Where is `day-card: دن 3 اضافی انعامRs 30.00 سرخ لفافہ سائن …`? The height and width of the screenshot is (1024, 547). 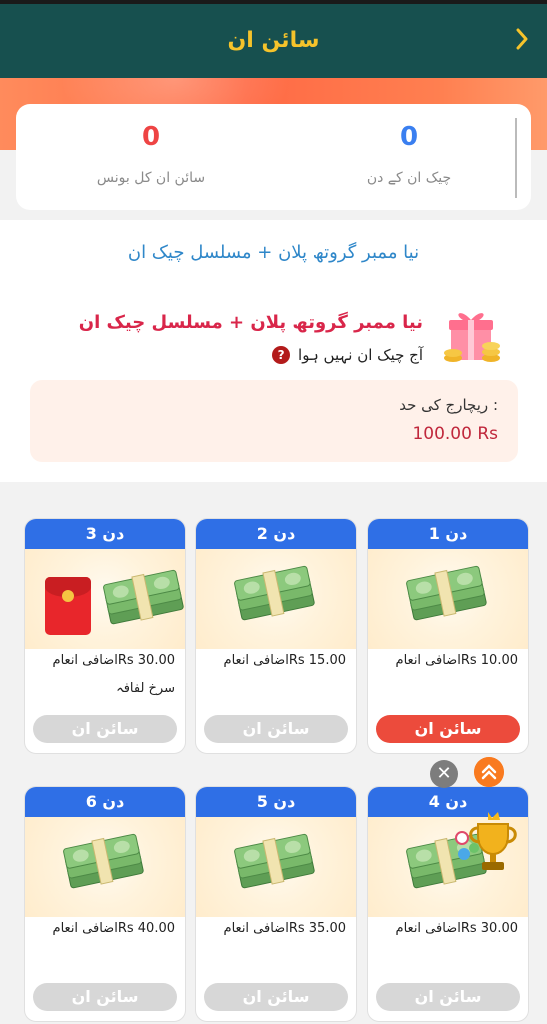 day-card: دن 3 اضافی انعامRs 30.00 سرخ لفافہ سائن … is located at coordinates (105, 636).